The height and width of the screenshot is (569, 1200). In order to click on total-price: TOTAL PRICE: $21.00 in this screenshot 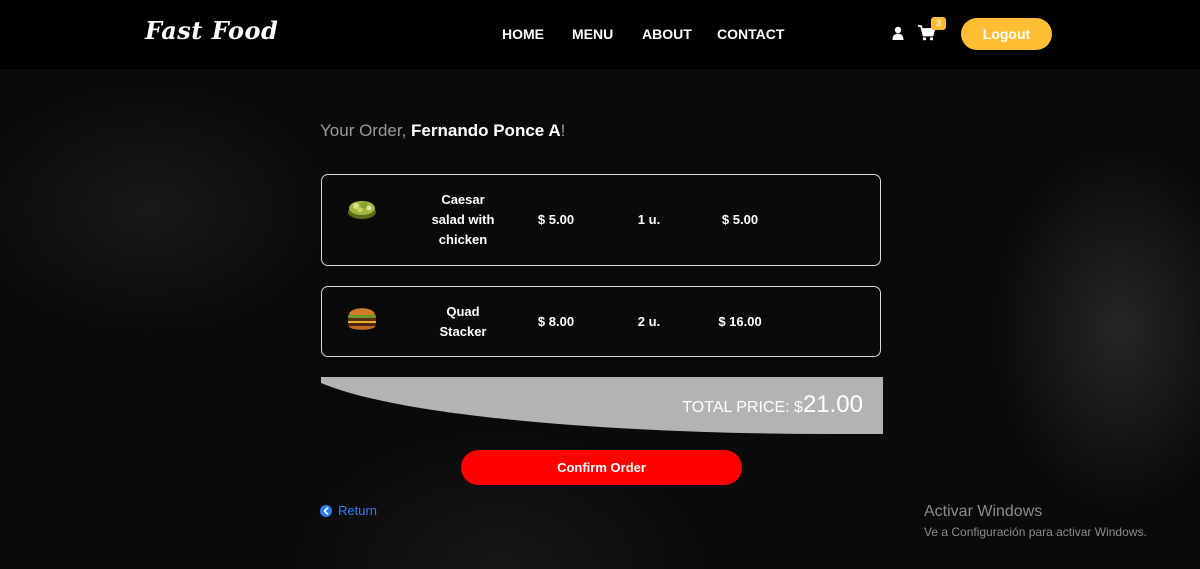, I will do `click(772, 405)`.